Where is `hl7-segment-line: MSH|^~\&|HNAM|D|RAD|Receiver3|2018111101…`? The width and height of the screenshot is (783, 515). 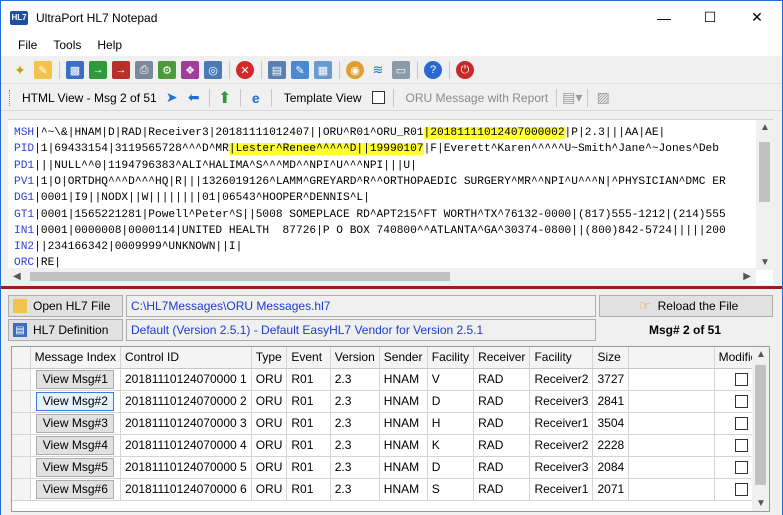 hl7-segment-line: MSH|^~\&|HNAM|D|RAD|Receiver3|2018111101… is located at coordinates (339, 133).